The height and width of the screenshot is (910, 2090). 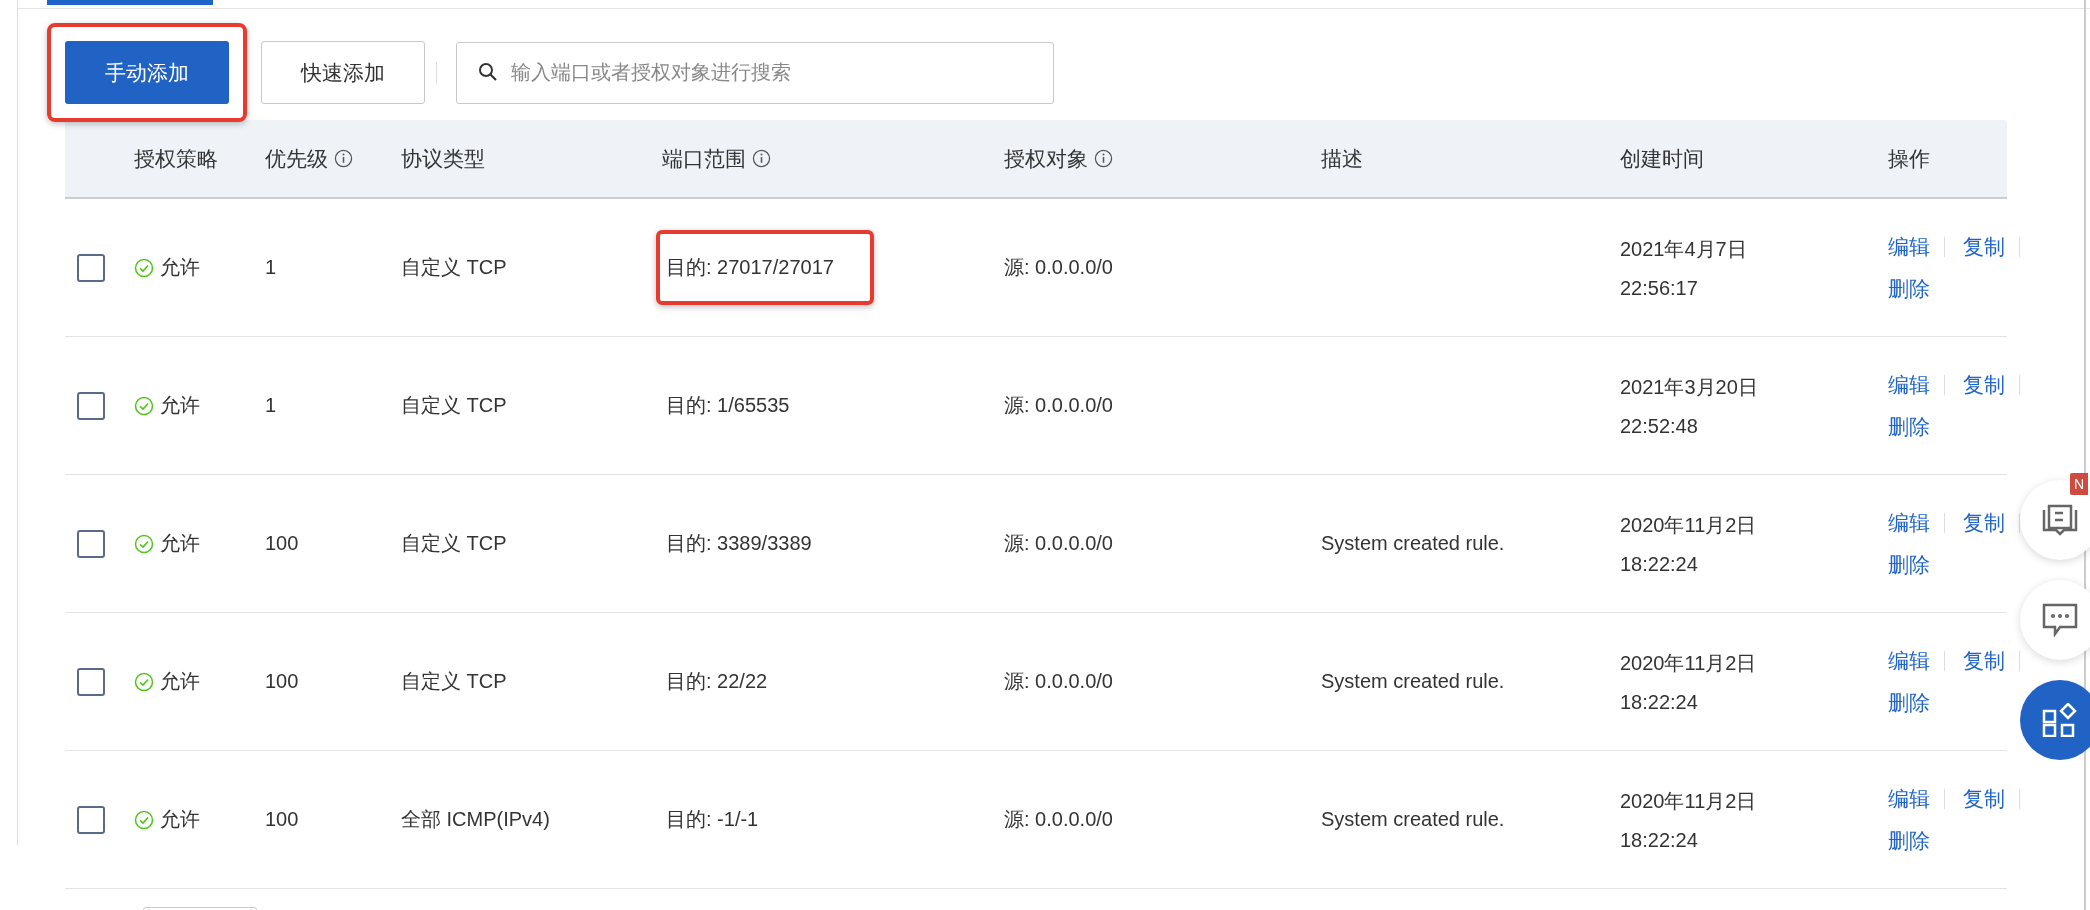 I want to click on table-cell-text: 全部 ICMP(IPv4), so click(x=475, y=819).